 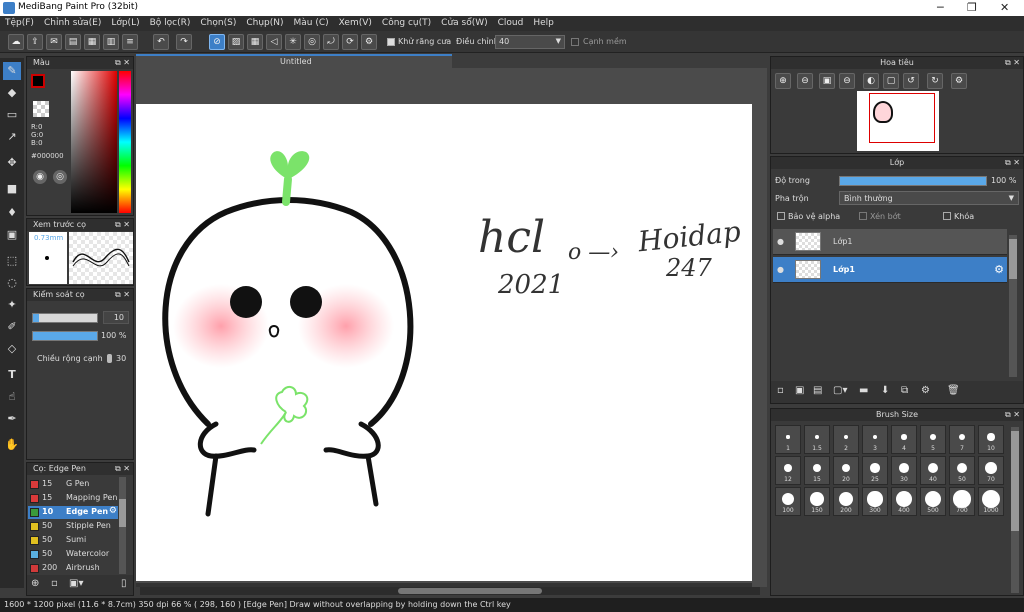 I want to click on tab-untitled: Untitled, so click(x=294, y=61).